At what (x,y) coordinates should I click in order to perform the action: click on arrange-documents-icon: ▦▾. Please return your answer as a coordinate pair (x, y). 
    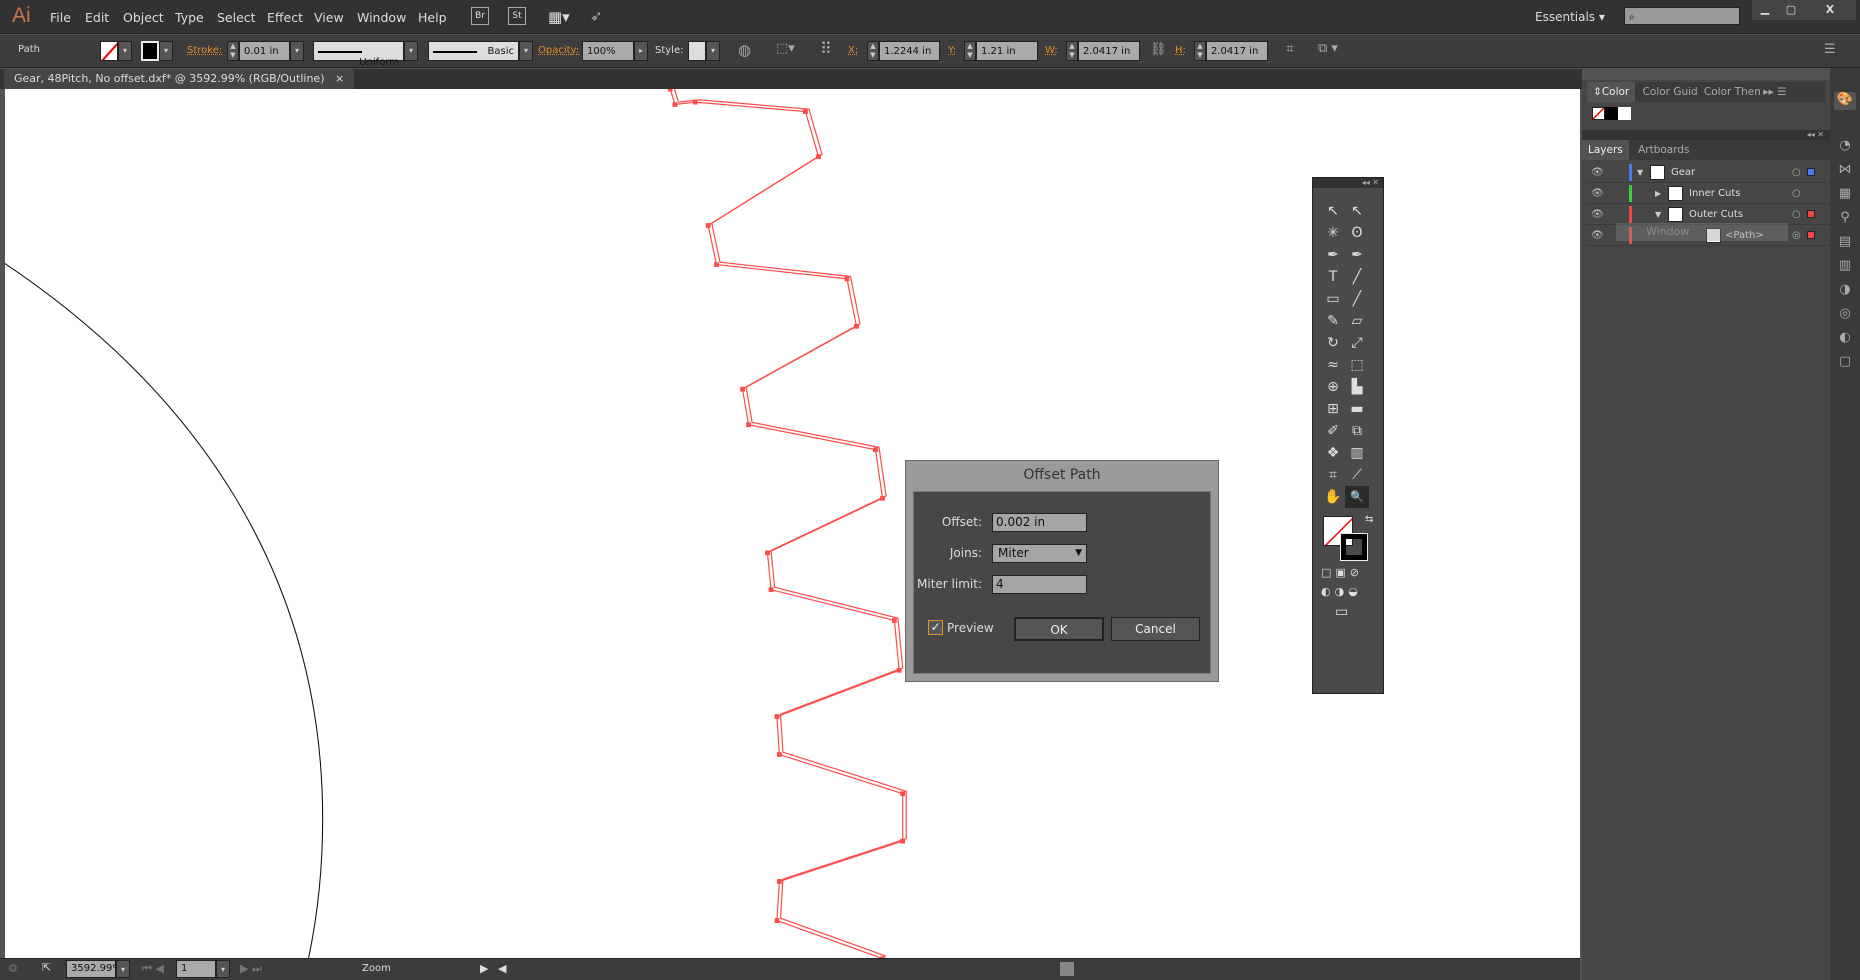
    Looking at the image, I should click on (559, 17).